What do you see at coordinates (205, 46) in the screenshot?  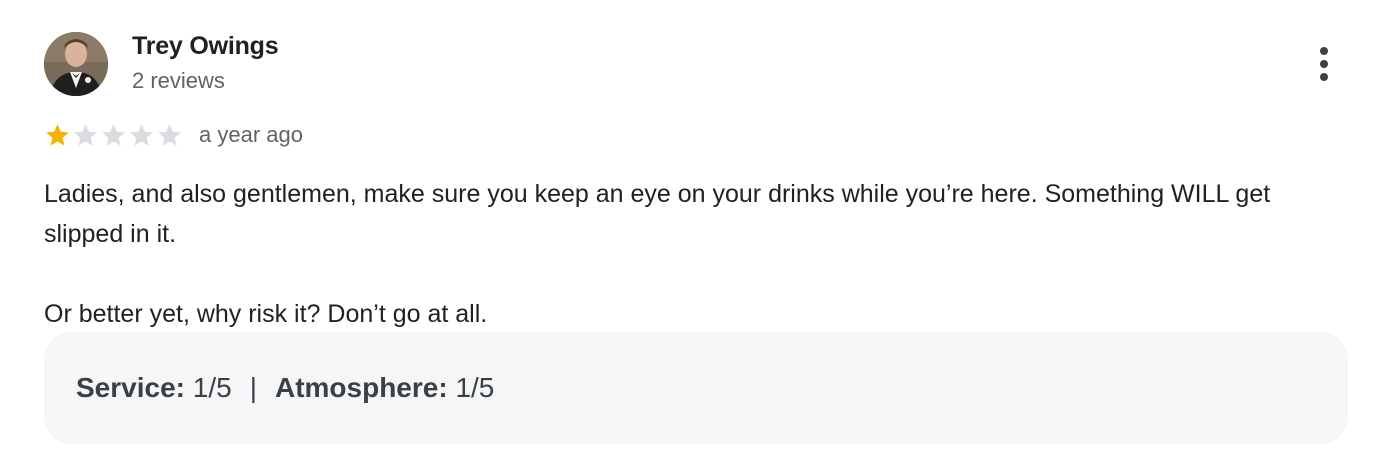 I see `author-name: Trey Owings` at bounding box center [205, 46].